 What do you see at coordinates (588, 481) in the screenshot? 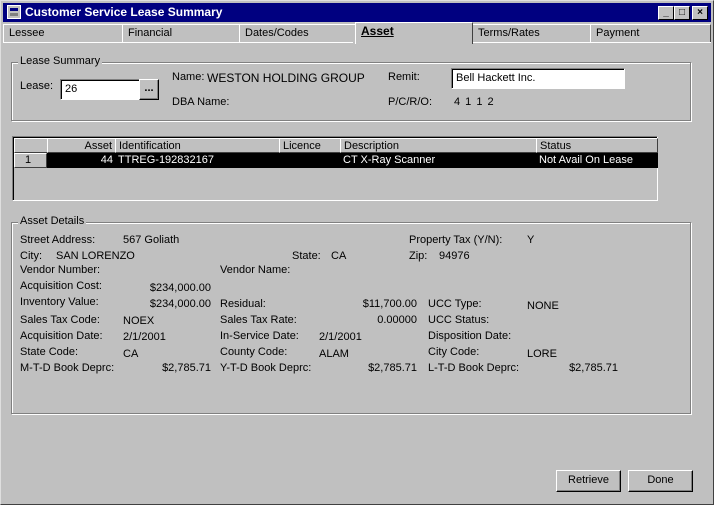
I see `retrieve-button: Retrieve` at bounding box center [588, 481].